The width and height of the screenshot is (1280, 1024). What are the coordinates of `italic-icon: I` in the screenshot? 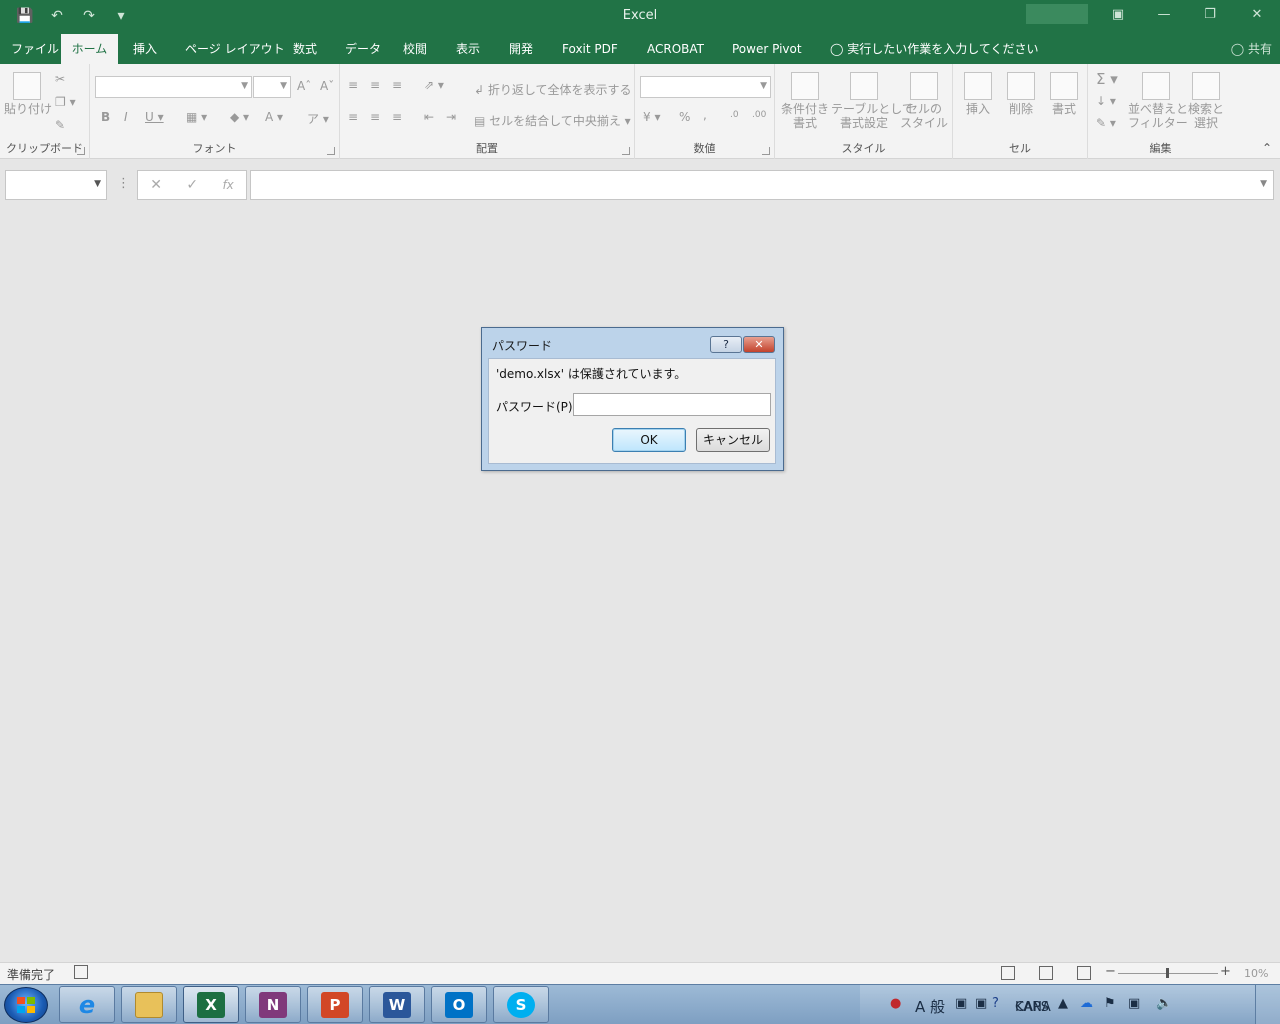 It's located at (126, 117).